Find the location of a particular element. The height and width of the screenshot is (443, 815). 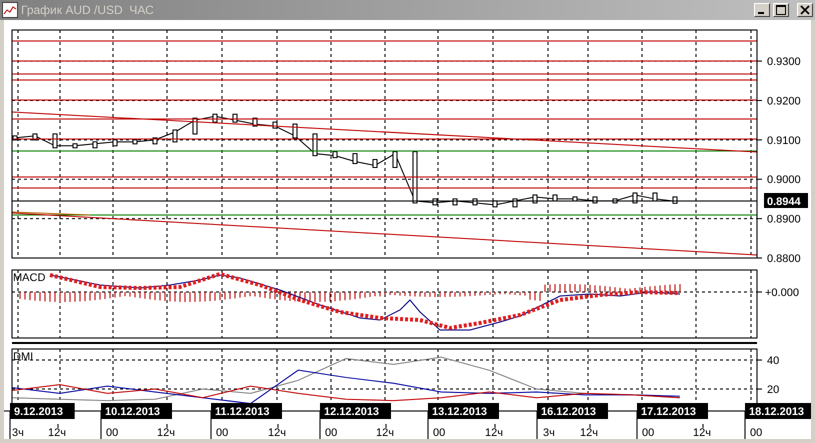

price-axis-label: 0.9000 is located at coordinates (784, 180).